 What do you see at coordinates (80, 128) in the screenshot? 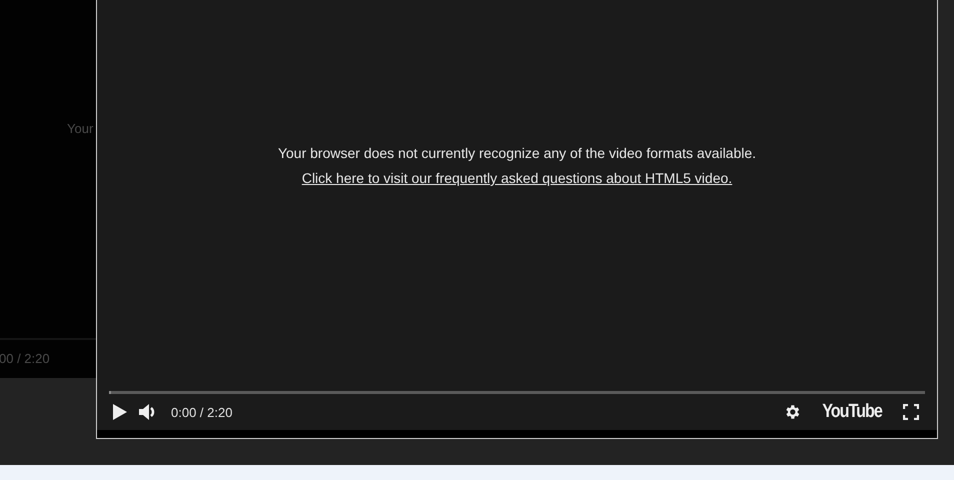
I see `error-message: Your` at bounding box center [80, 128].